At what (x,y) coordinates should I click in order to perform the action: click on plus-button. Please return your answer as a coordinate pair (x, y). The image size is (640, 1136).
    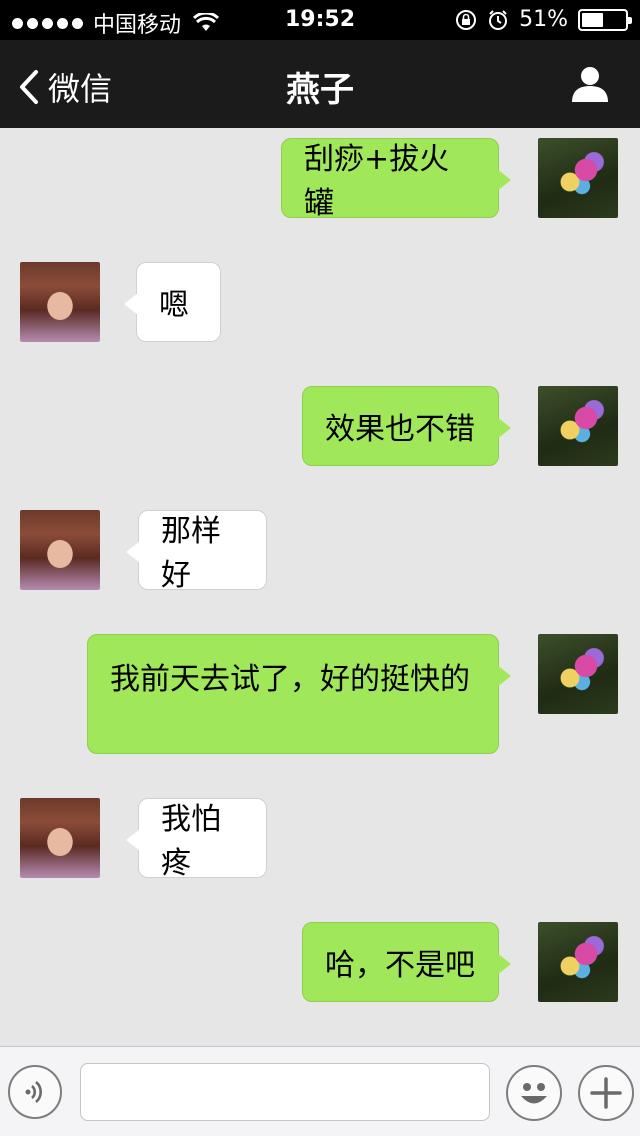
    Looking at the image, I should click on (606, 1093).